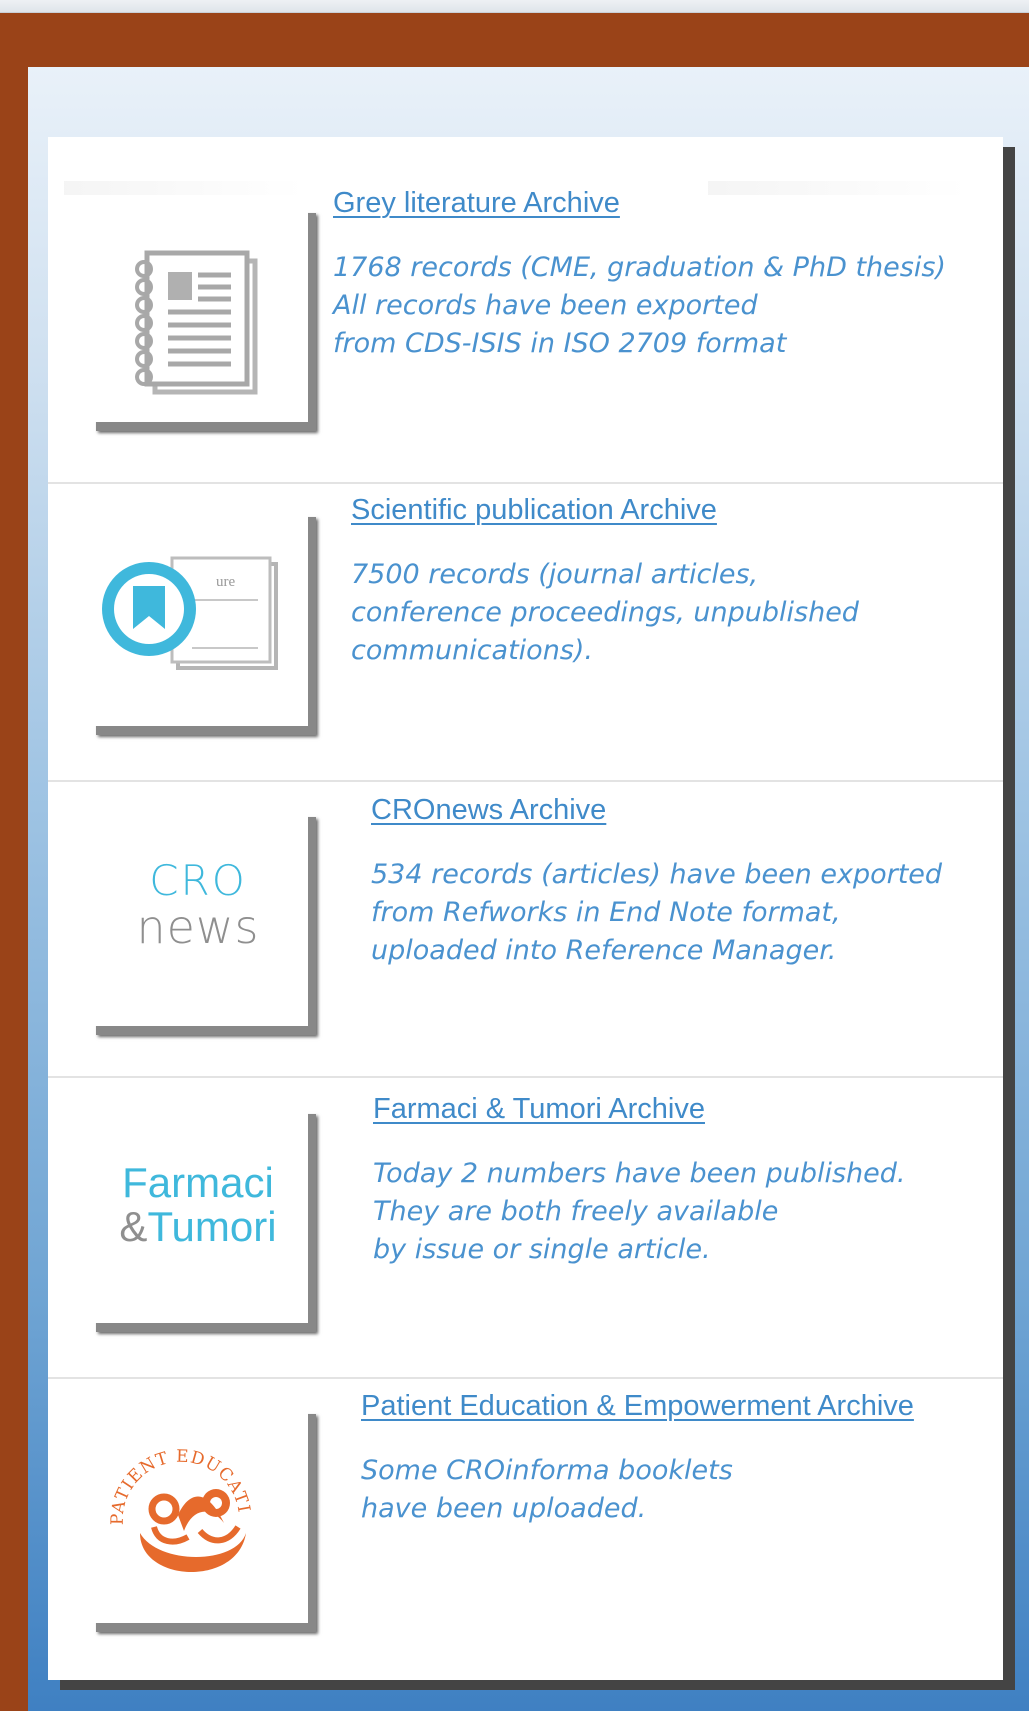  What do you see at coordinates (133, 1226) in the screenshot?
I see `logo-amp: &` at bounding box center [133, 1226].